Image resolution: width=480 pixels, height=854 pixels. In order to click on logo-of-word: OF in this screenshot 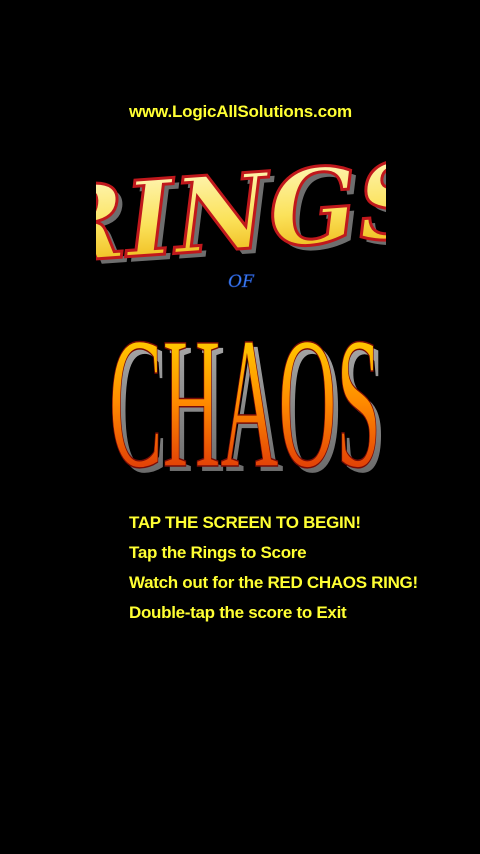, I will do `click(241, 282)`.